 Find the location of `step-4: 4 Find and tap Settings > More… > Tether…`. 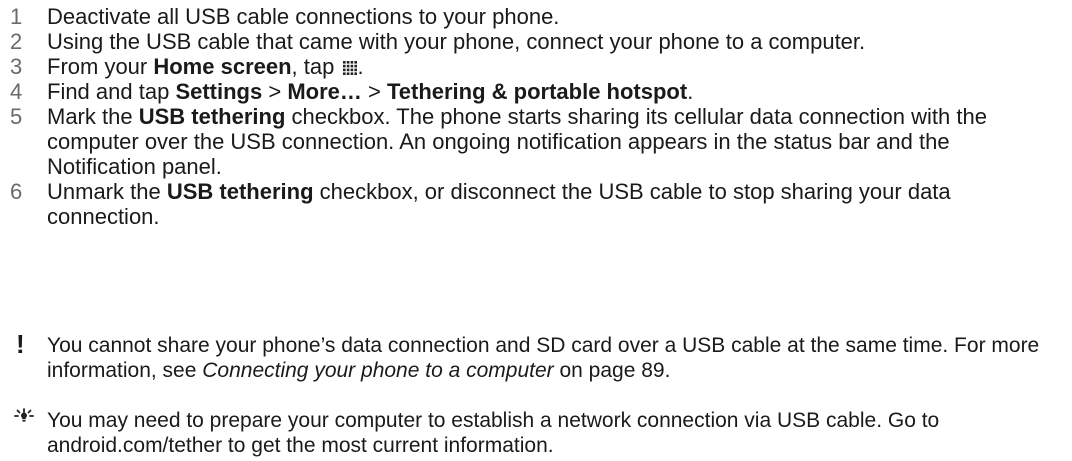

step-4: 4 Find and tap Settings > More… > Tether… is located at coordinates (535, 91).